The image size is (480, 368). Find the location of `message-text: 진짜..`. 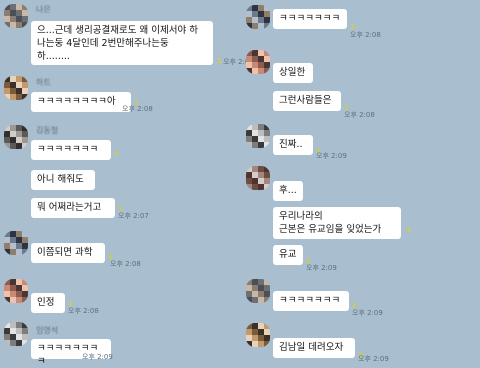

message-text: 진짜.. is located at coordinates (291, 144).